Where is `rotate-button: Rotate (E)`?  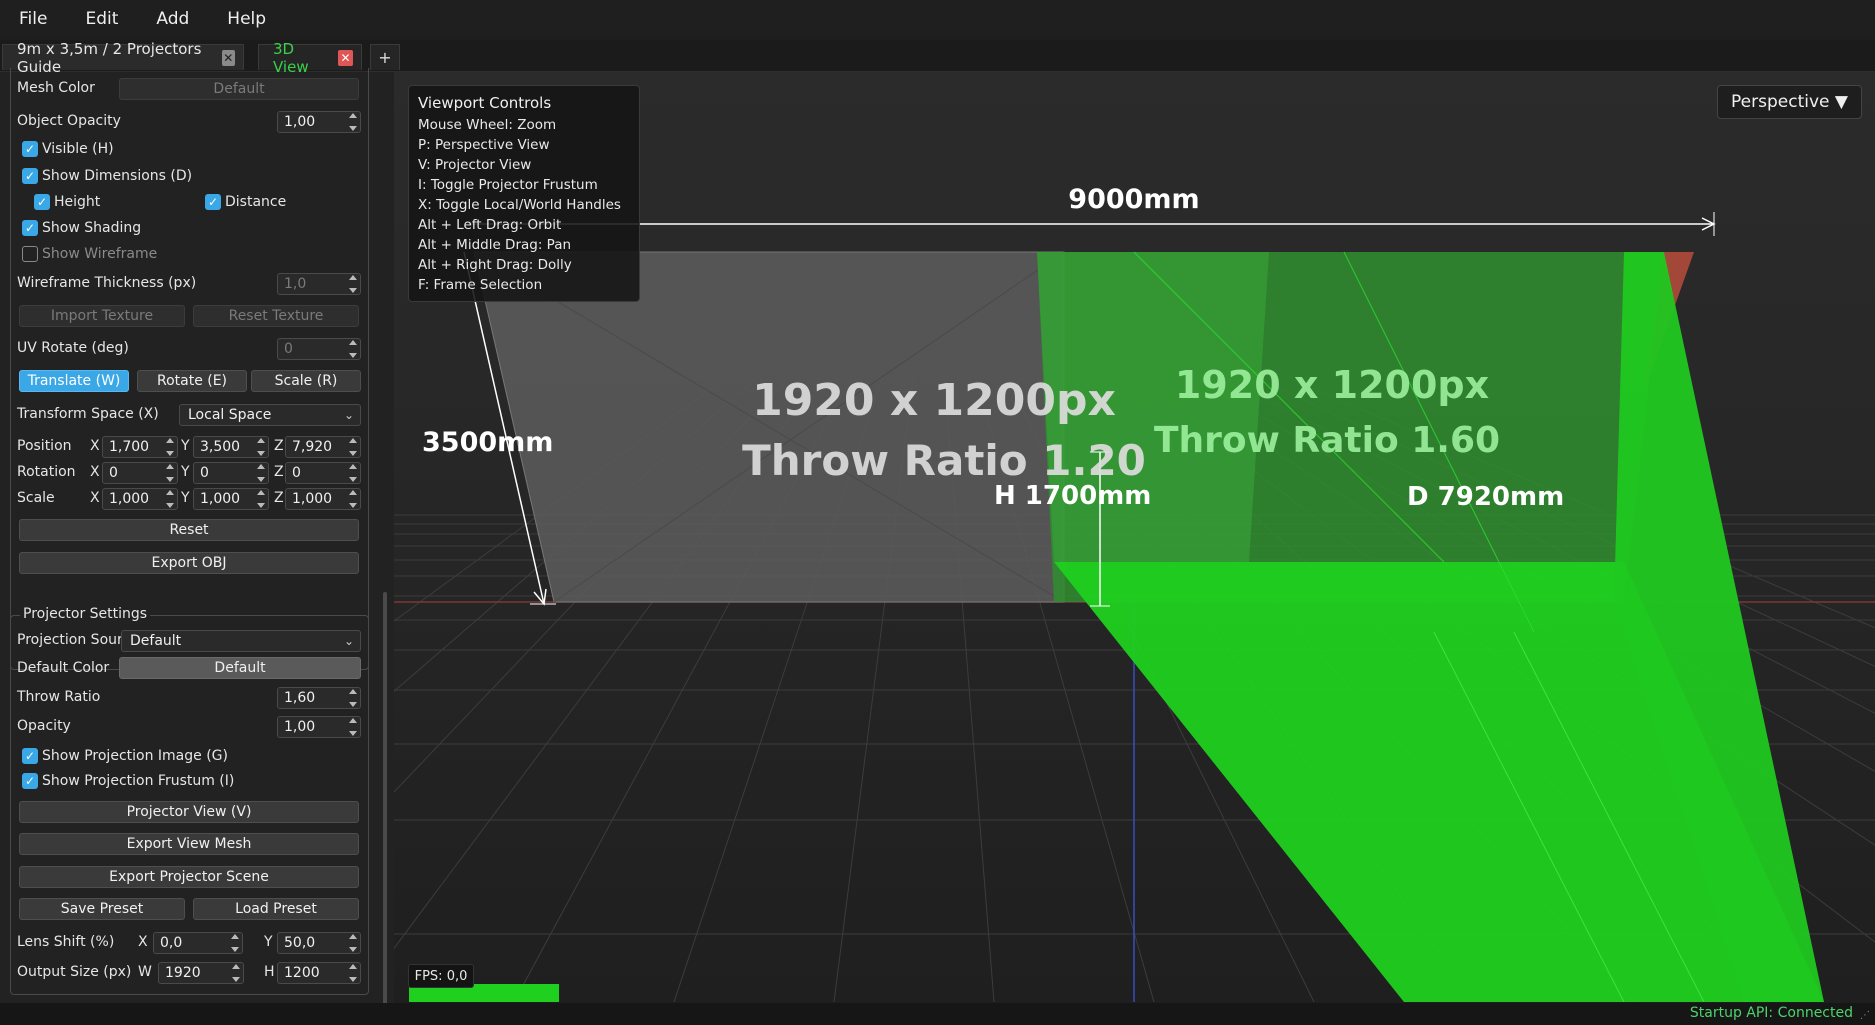
rotate-button: Rotate (E) is located at coordinates (192, 381).